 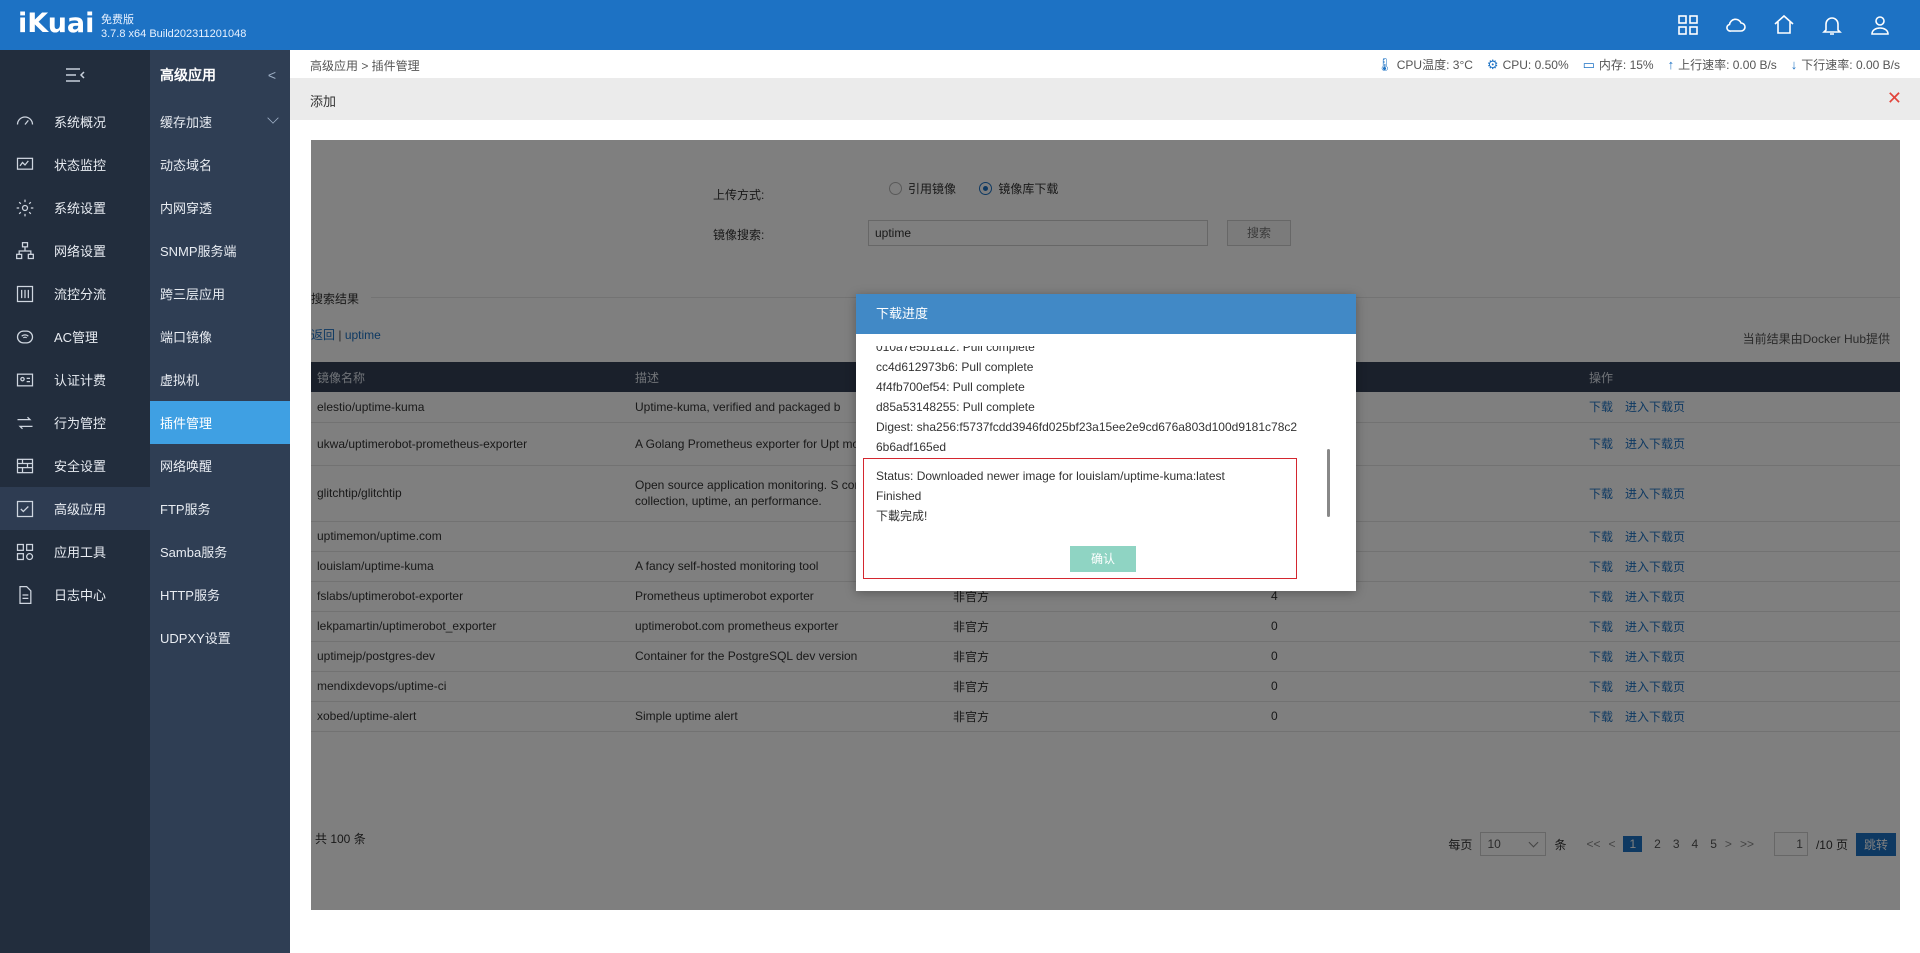 What do you see at coordinates (80, 122) in the screenshot?
I see `sidebar-item-label: 系统概况` at bounding box center [80, 122].